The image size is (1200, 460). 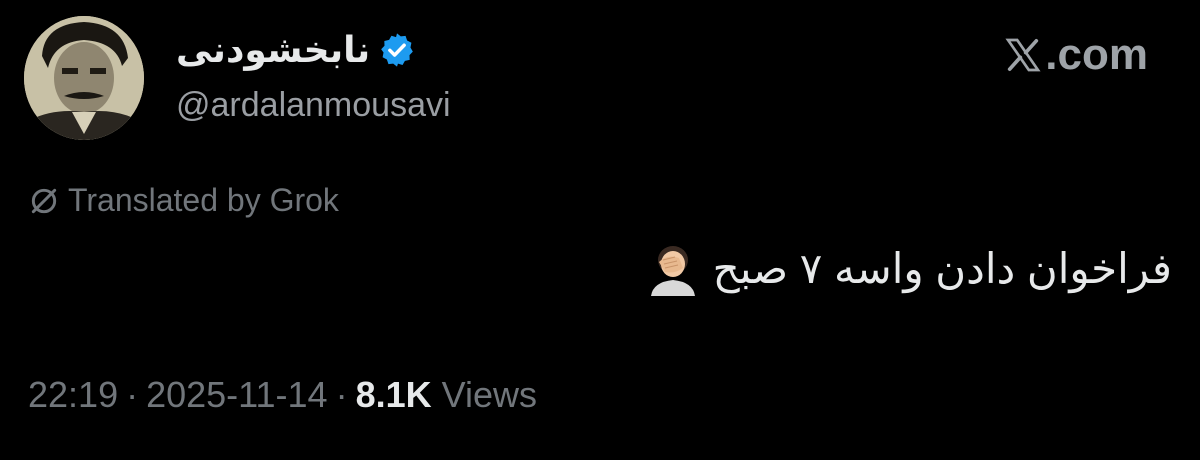 I want to click on grok-icon, so click(x=44, y=201).